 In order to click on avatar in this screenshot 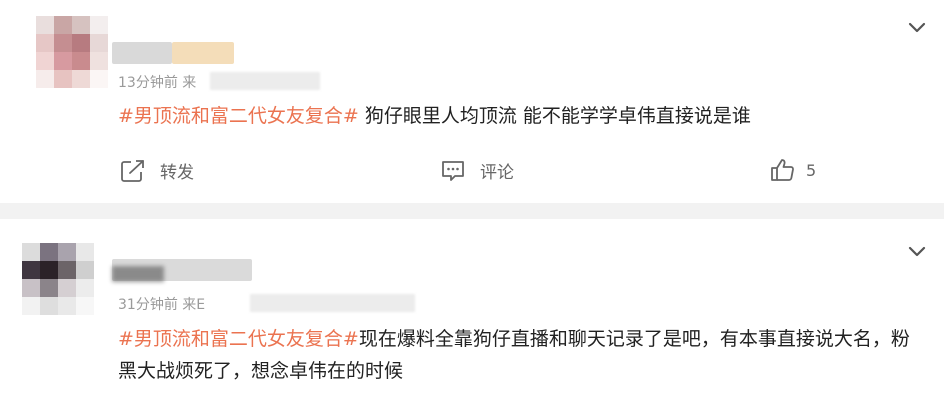, I will do `click(58, 279)`.